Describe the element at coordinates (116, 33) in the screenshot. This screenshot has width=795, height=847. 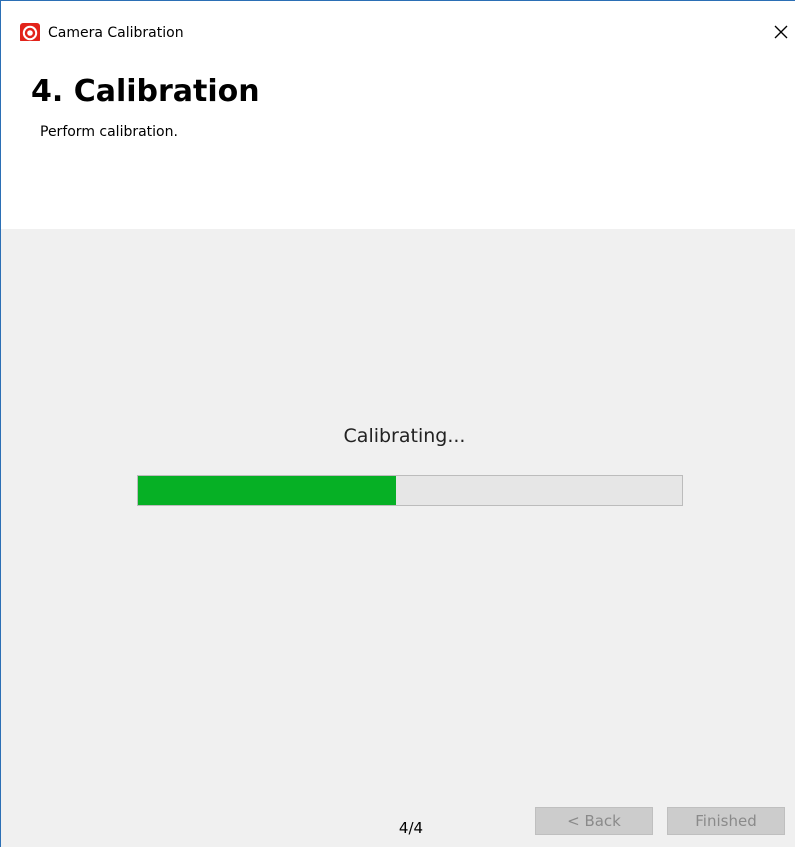
I see `window-title: Camera Calibration` at that location.